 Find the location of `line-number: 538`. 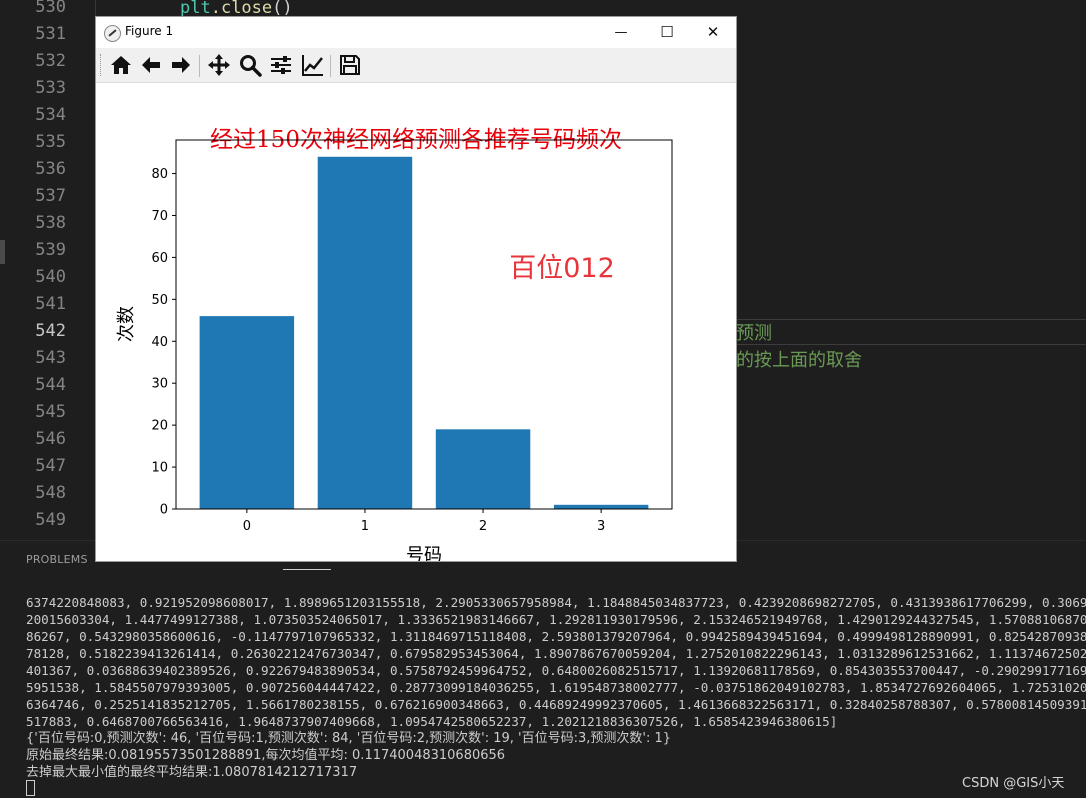

line-number: 538 is located at coordinates (50, 223).